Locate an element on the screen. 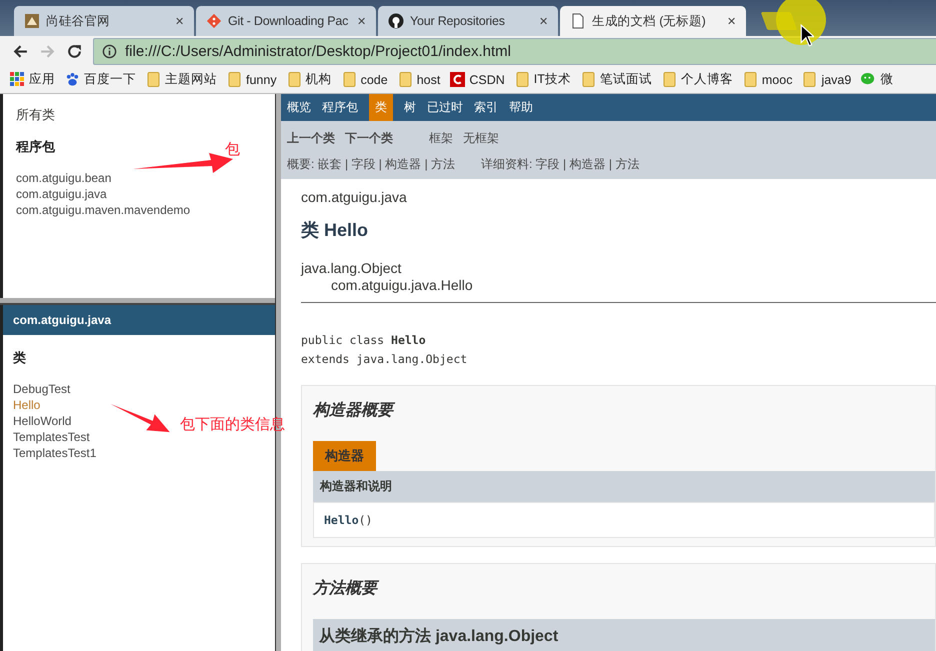 The width and height of the screenshot is (936, 651). page-icon is located at coordinates (578, 21).